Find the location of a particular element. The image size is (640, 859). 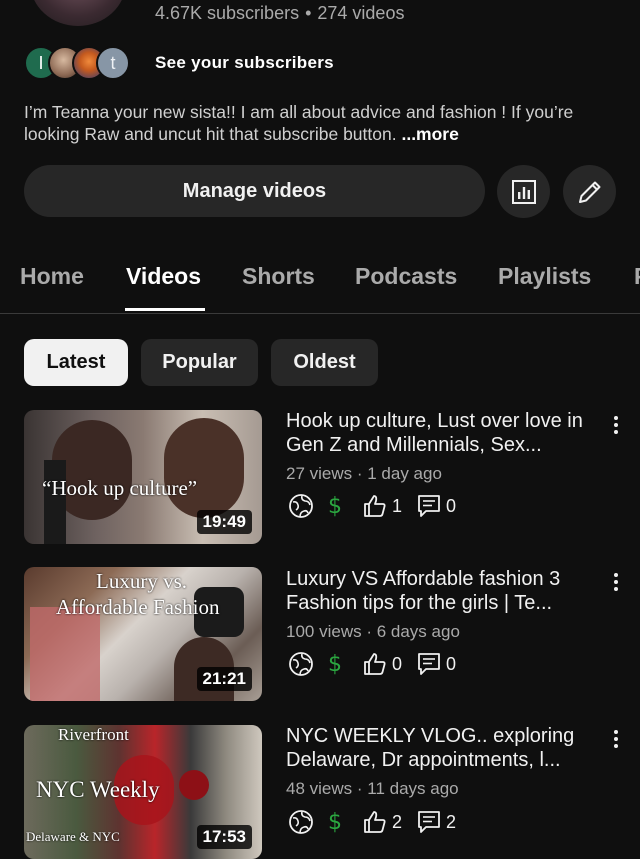

filter-latest: Latest is located at coordinates (76, 362).